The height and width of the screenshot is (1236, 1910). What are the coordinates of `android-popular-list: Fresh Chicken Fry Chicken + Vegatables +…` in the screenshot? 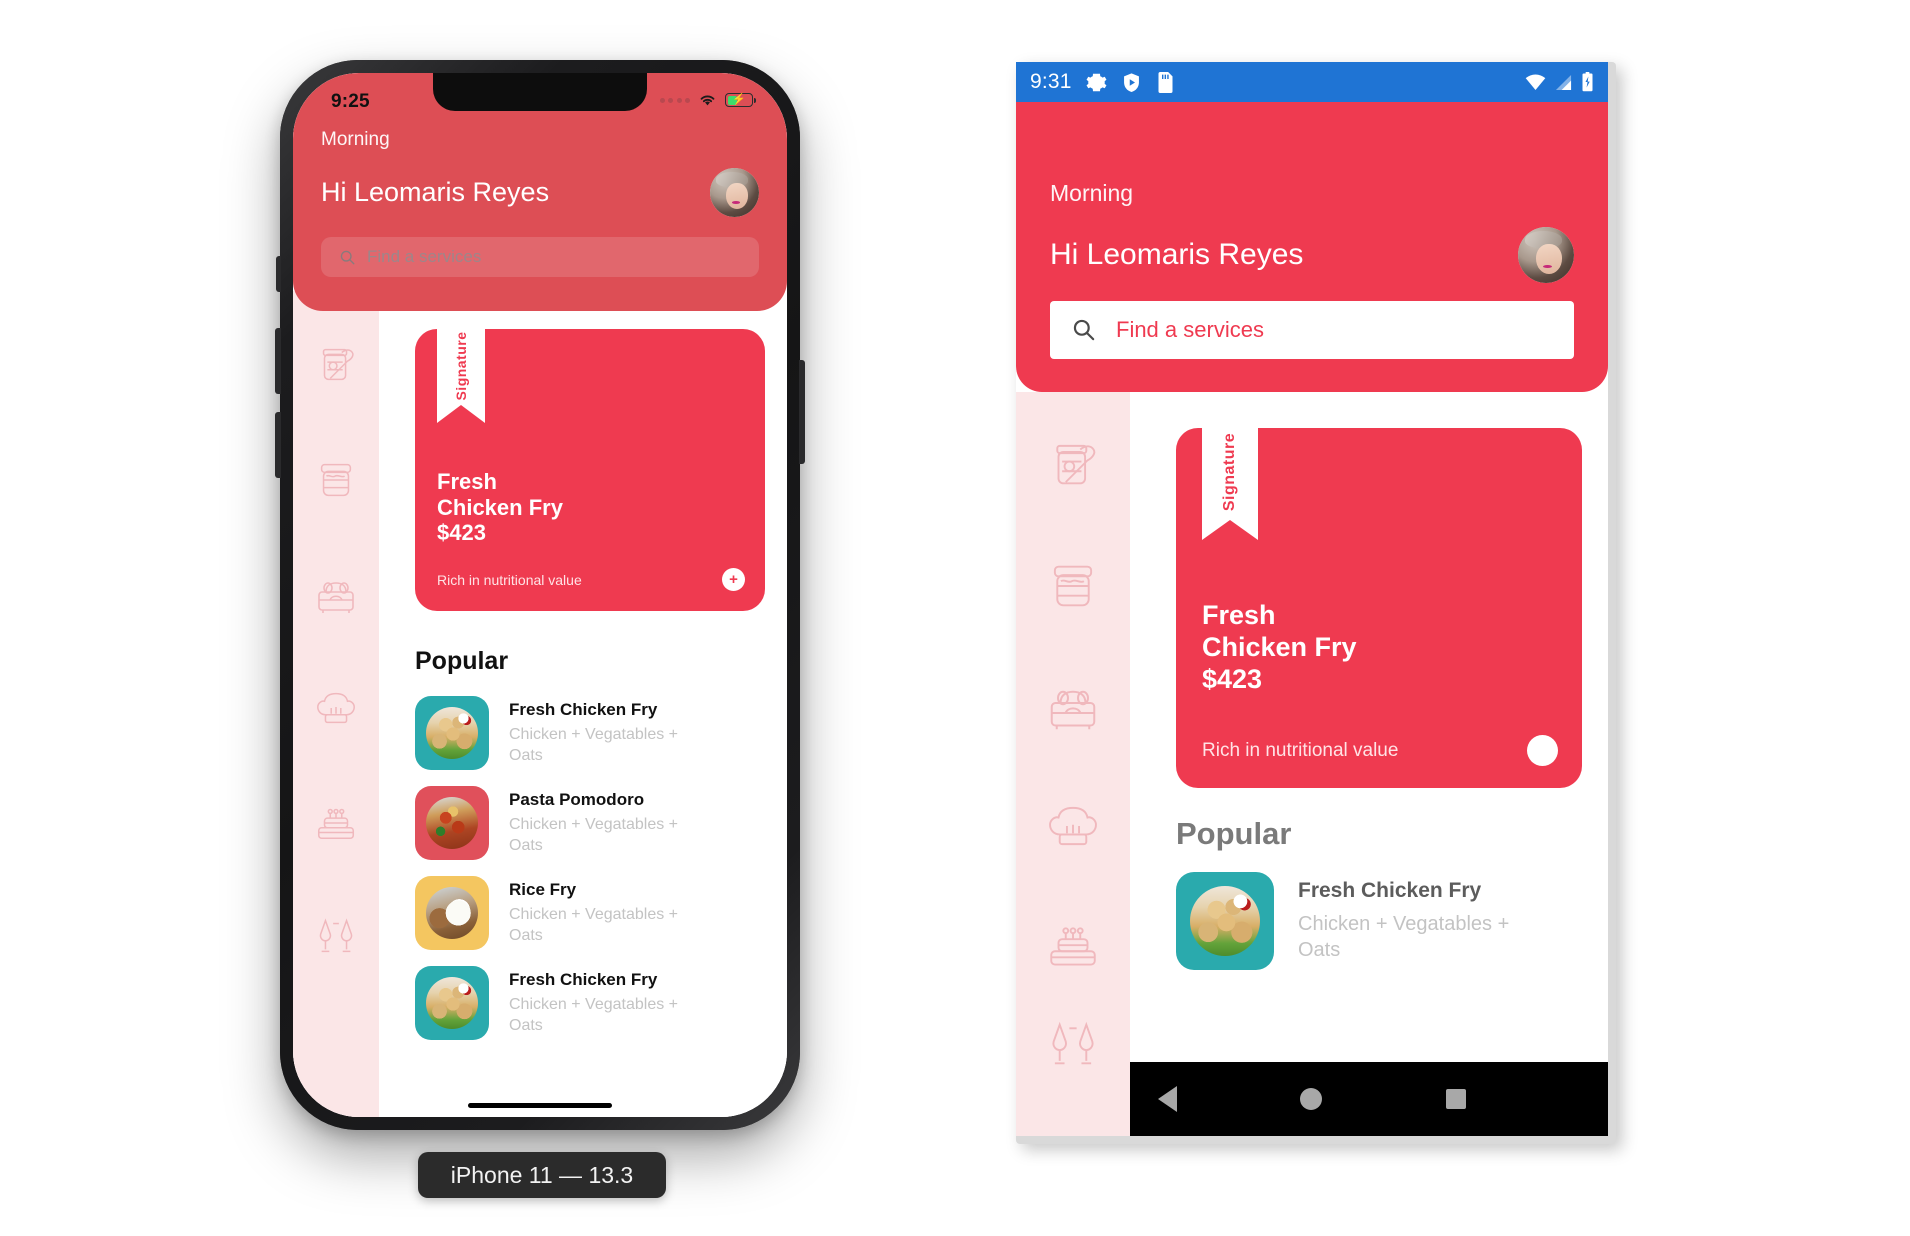 It's located at (1369, 921).